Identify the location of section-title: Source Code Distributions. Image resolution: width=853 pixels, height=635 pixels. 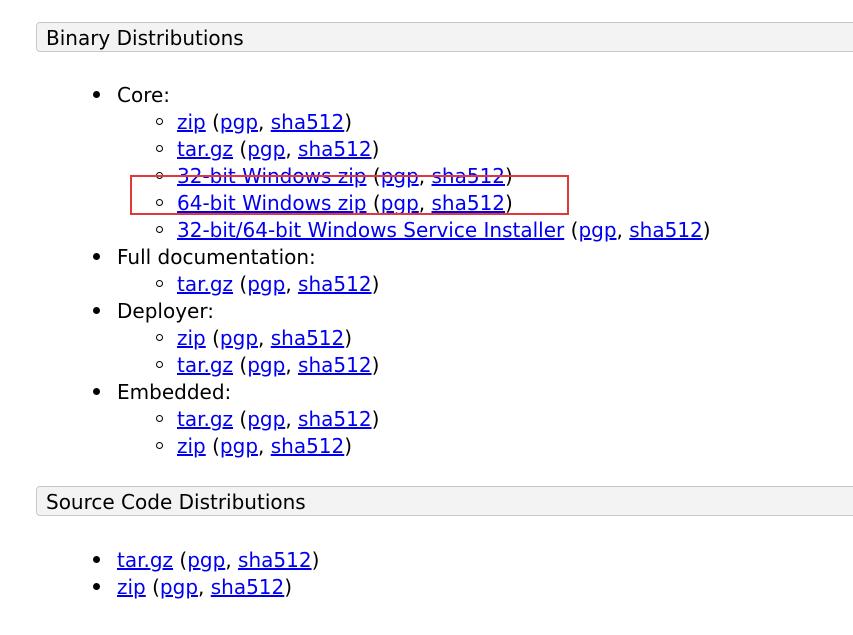
(176, 502).